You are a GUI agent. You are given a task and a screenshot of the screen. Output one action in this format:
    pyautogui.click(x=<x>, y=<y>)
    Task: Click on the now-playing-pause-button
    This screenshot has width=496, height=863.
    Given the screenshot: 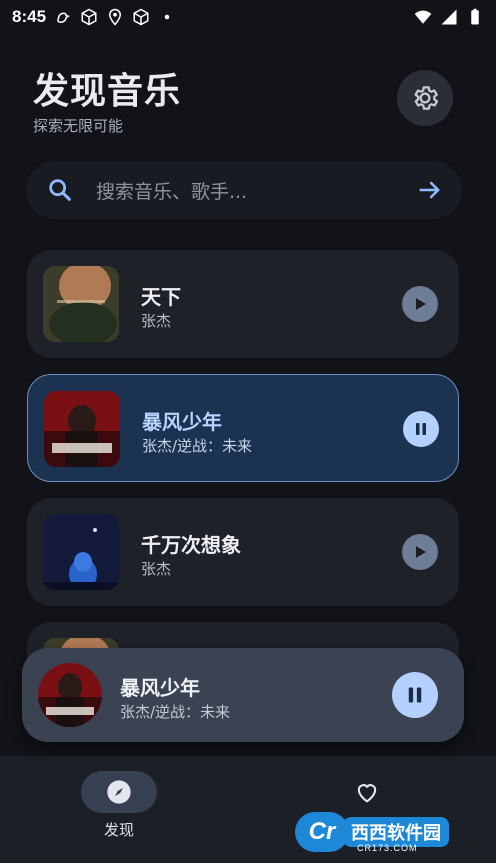 What is the action you would take?
    pyautogui.click(x=415, y=695)
    